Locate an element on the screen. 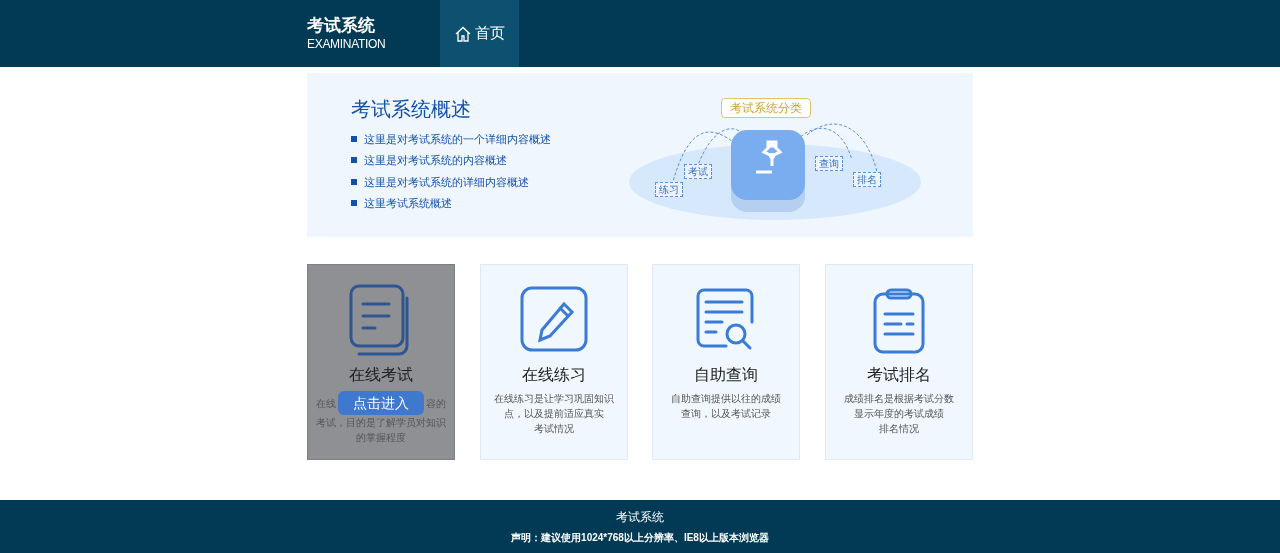 Image resolution: width=1280 pixels, height=553 pixels. logo-title: 考试系统 is located at coordinates (341, 25).